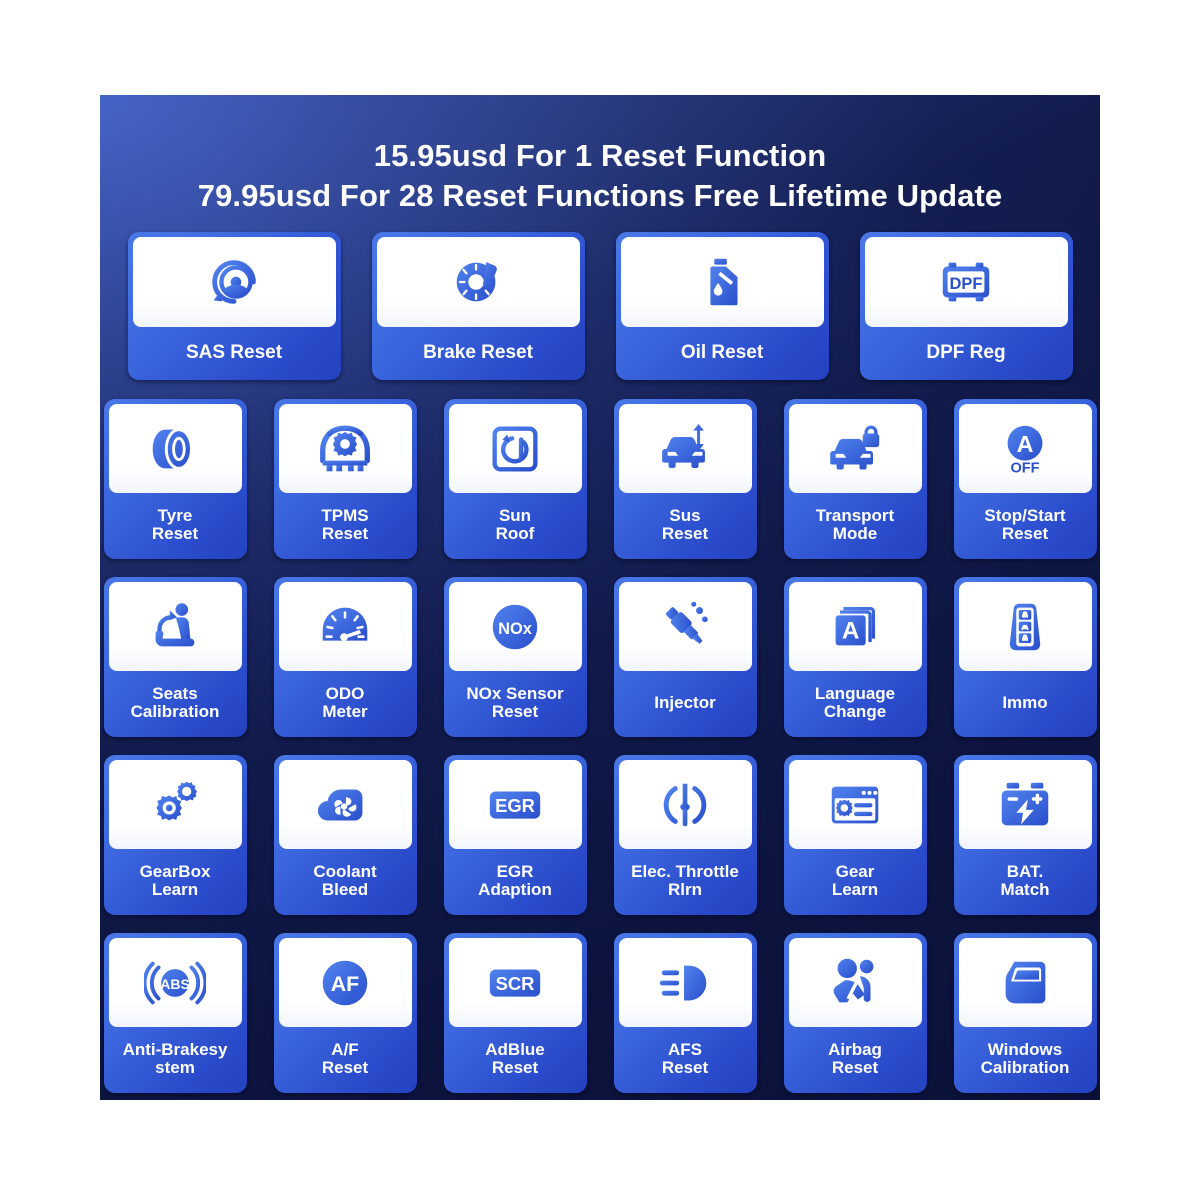 The height and width of the screenshot is (1200, 1200). I want to click on tile-label-line-1: Transport, so click(855, 516).